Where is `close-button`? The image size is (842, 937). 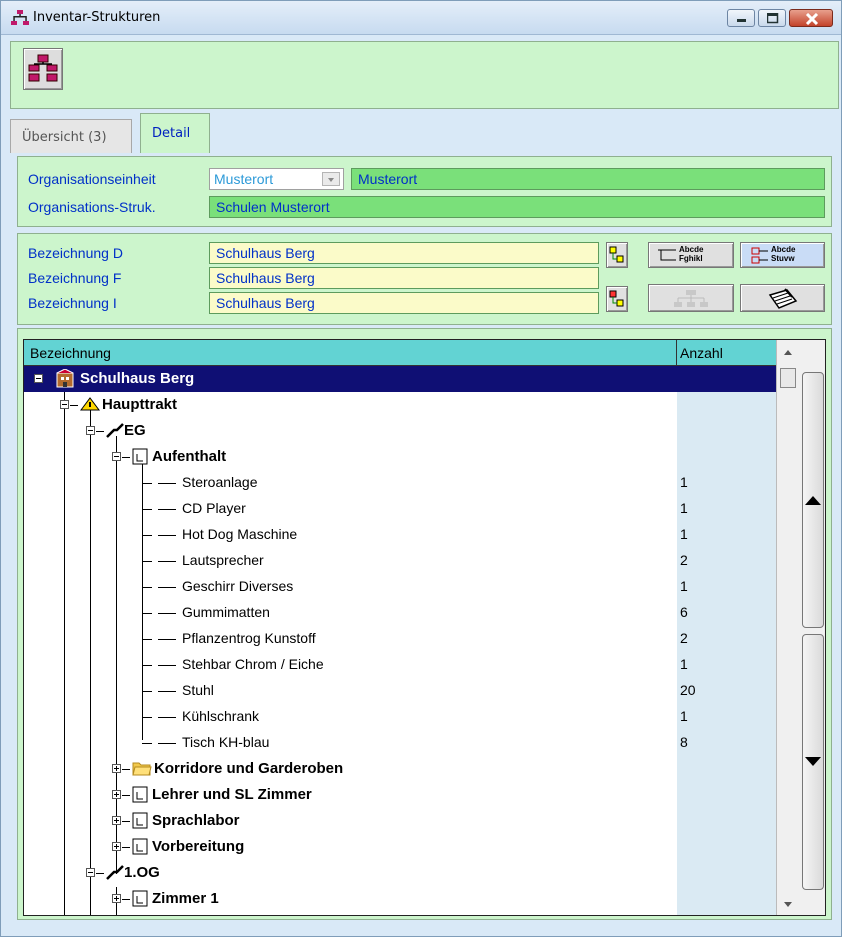
close-button is located at coordinates (811, 18).